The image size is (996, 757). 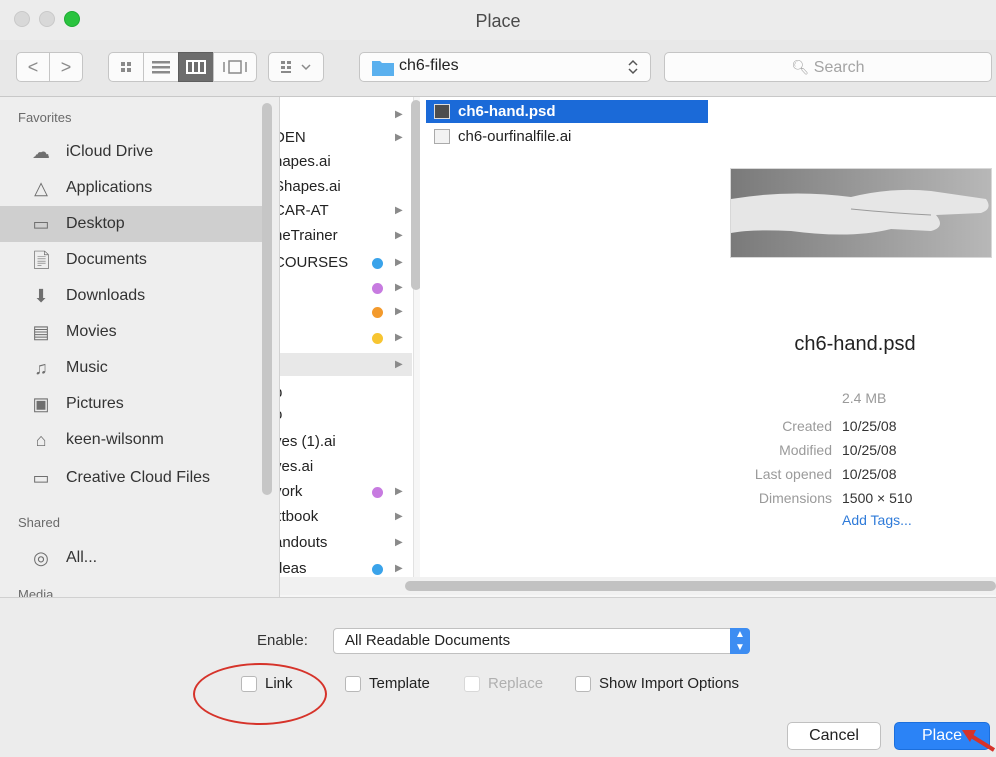 What do you see at coordinates (41, 296) in the screenshot?
I see `downloads-icon: ⬇︎` at bounding box center [41, 296].